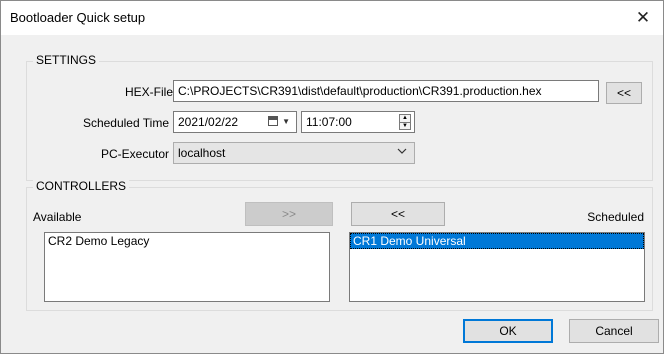  I want to click on ok-button: OK, so click(508, 331).